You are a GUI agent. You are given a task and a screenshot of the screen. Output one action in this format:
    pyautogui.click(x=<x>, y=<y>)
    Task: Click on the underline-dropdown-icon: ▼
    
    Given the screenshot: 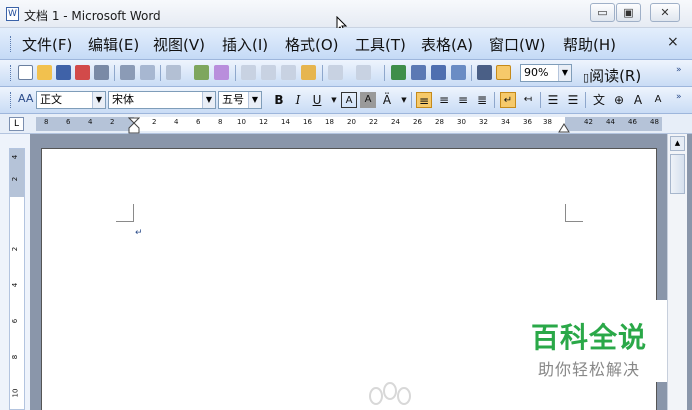 What is the action you would take?
    pyautogui.click(x=334, y=100)
    